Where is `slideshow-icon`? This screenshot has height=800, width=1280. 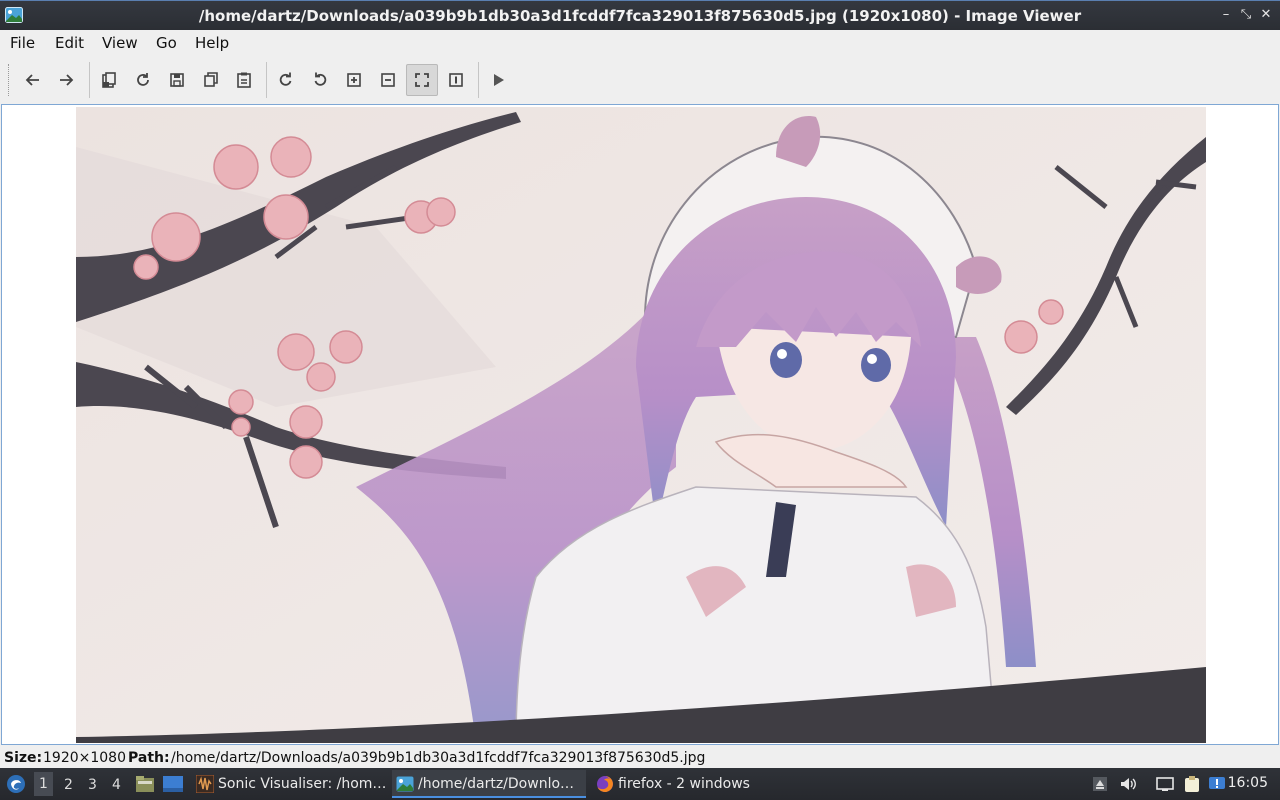 slideshow-icon is located at coordinates (499, 80).